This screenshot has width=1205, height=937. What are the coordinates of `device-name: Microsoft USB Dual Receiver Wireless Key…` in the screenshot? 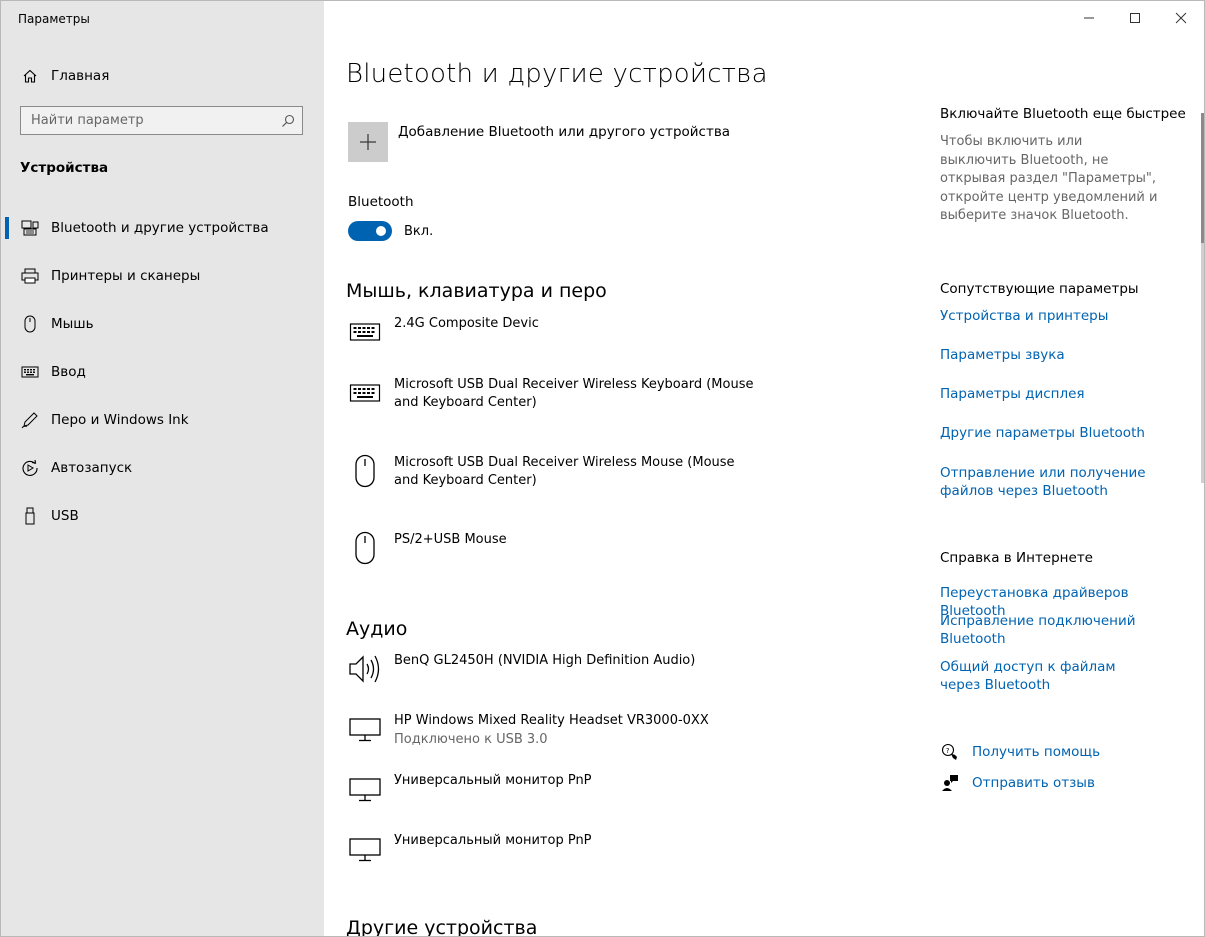 It's located at (574, 393).